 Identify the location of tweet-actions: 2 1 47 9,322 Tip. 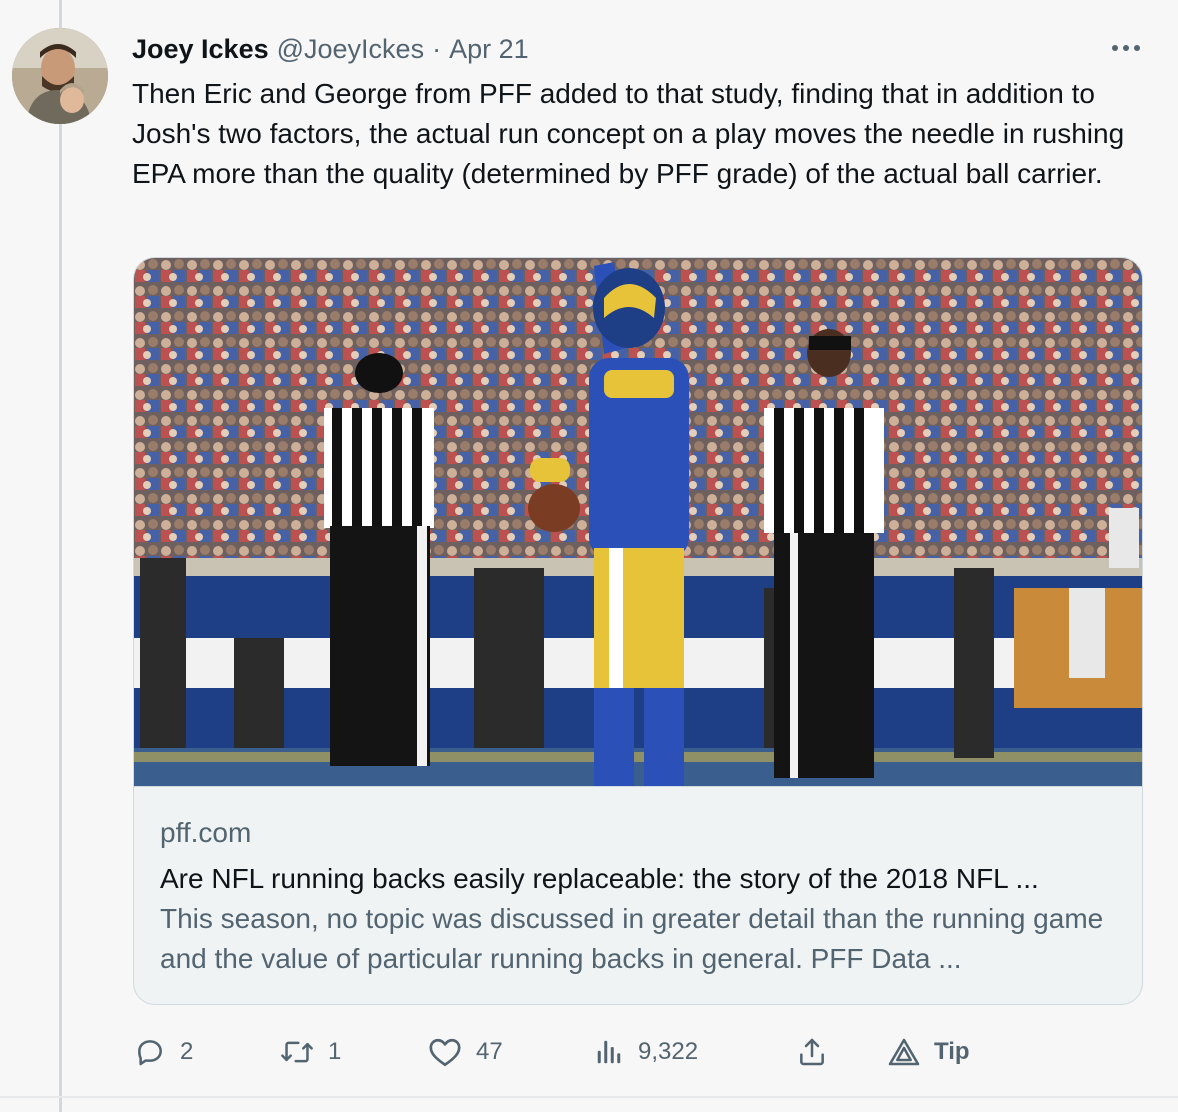
(572, 1052).